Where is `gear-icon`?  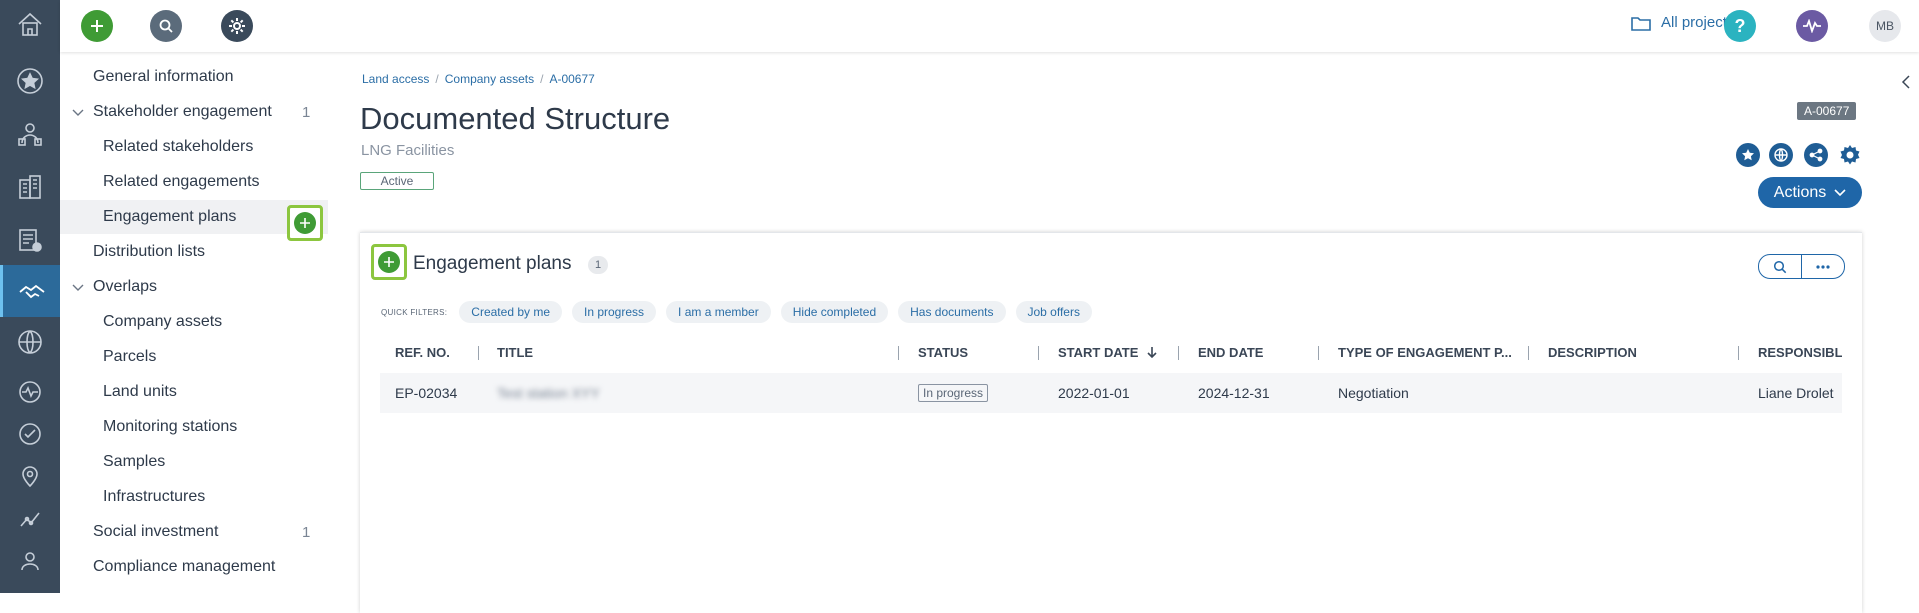 gear-icon is located at coordinates (237, 26).